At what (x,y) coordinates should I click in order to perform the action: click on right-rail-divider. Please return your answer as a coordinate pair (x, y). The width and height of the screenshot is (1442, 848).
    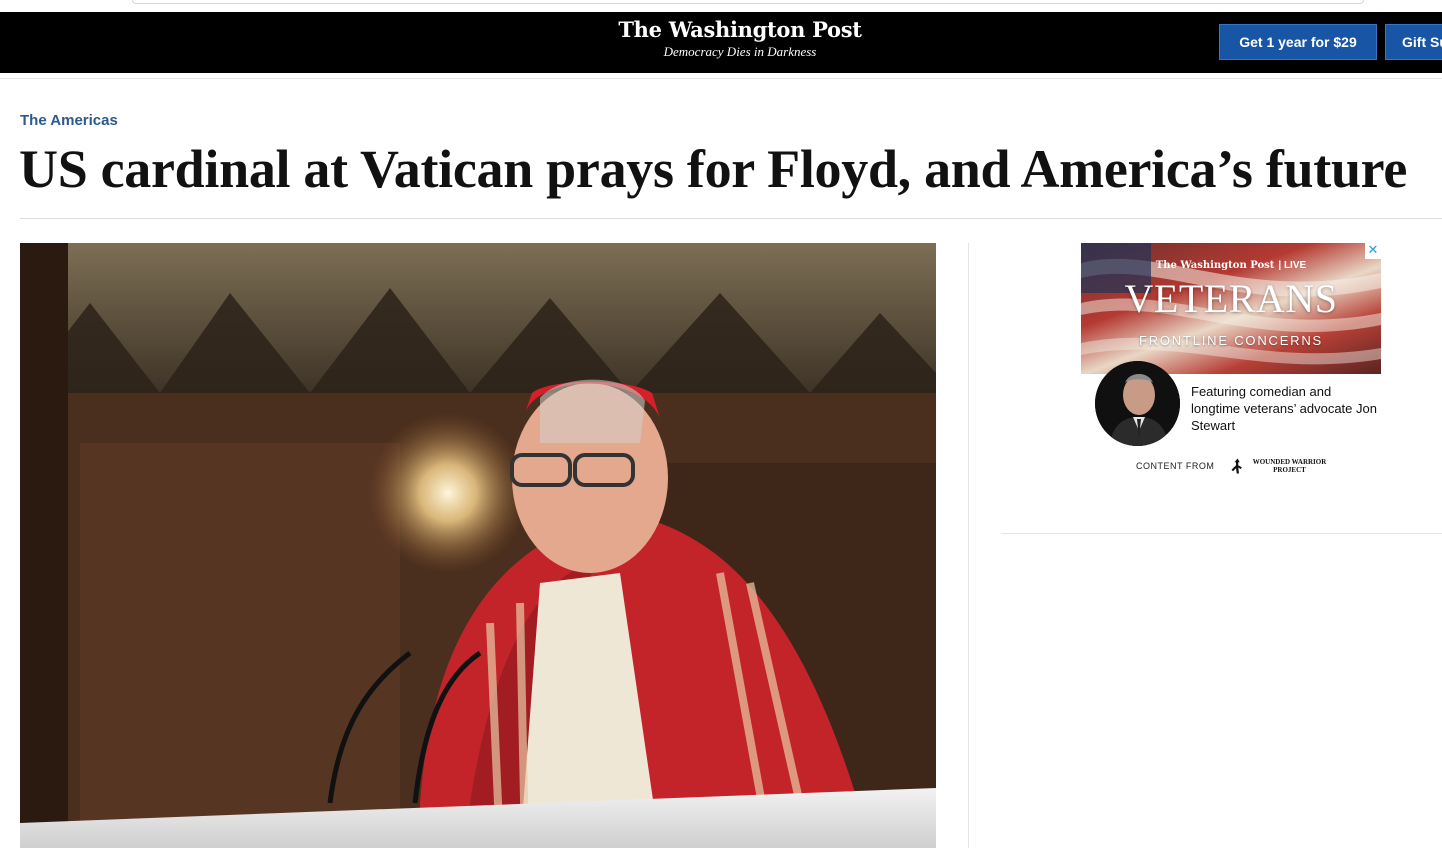
    Looking at the image, I should click on (1221, 533).